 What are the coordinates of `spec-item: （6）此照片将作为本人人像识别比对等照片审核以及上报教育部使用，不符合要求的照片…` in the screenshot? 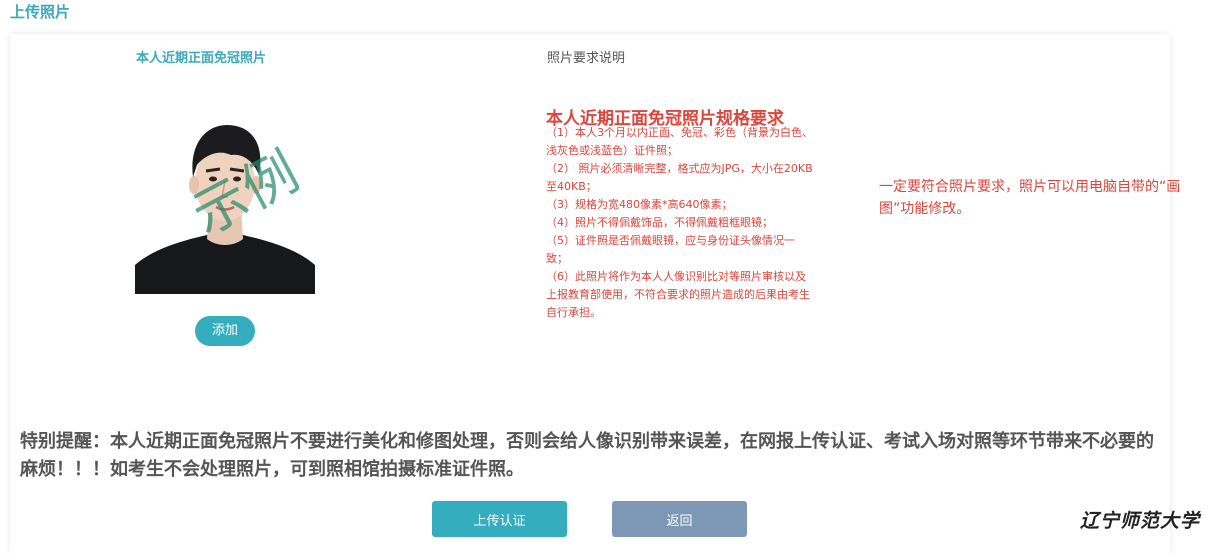 It's located at (678, 294).